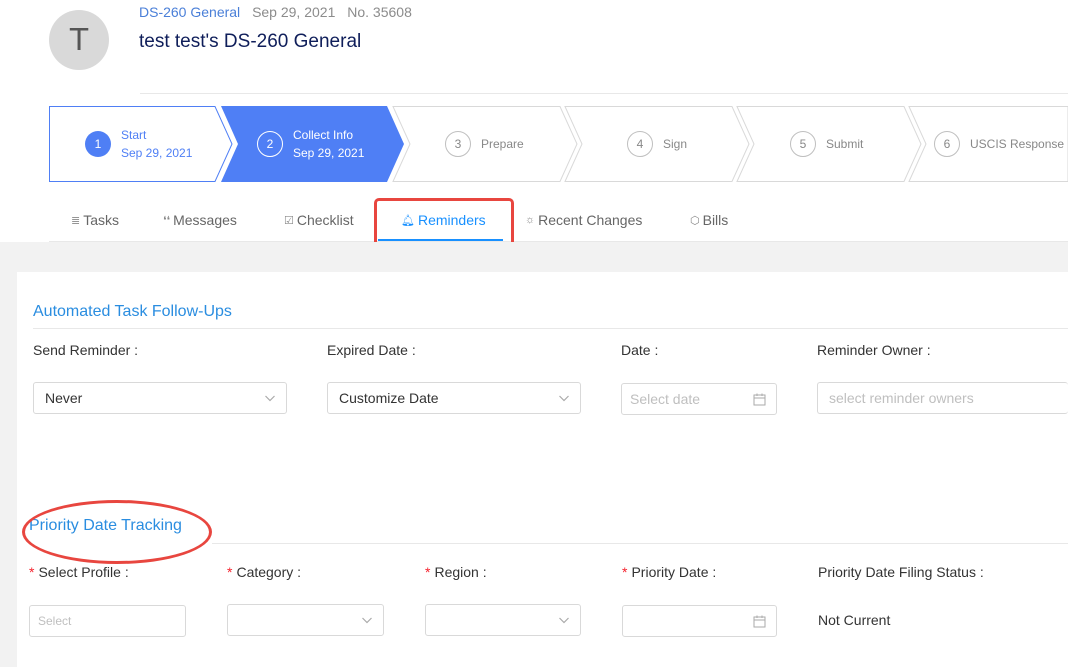 The width and height of the screenshot is (1068, 667). What do you see at coordinates (854, 620) in the screenshot?
I see `filing-status-value: Not Current` at bounding box center [854, 620].